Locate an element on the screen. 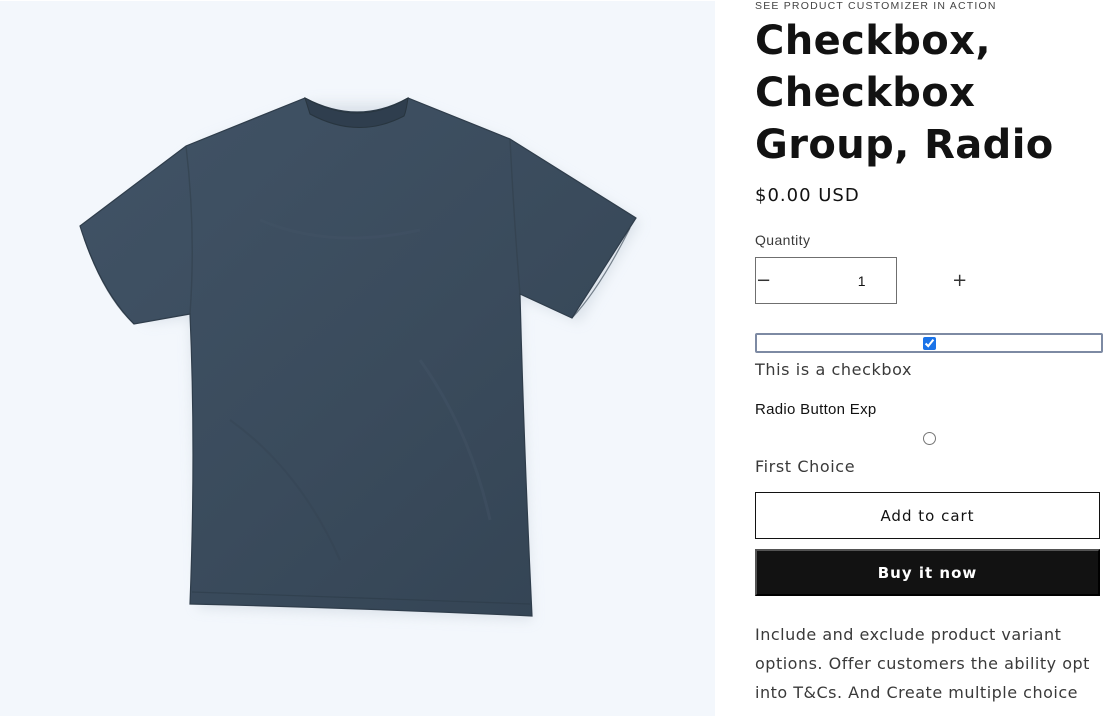 Image resolution: width=1120 pixels, height=716 pixels. checkbox-label: This is a checkbox is located at coordinates (833, 369).